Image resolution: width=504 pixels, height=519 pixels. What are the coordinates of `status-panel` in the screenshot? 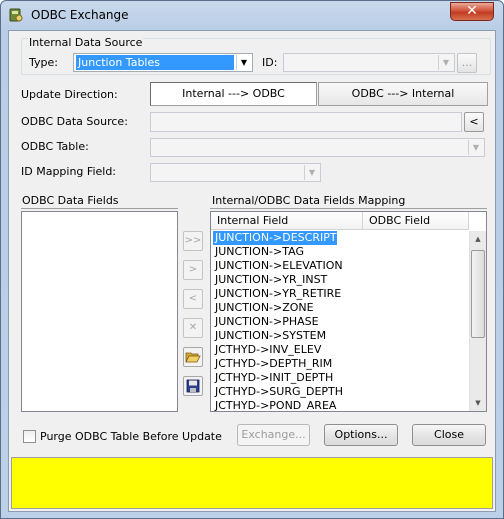 It's located at (252, 483).